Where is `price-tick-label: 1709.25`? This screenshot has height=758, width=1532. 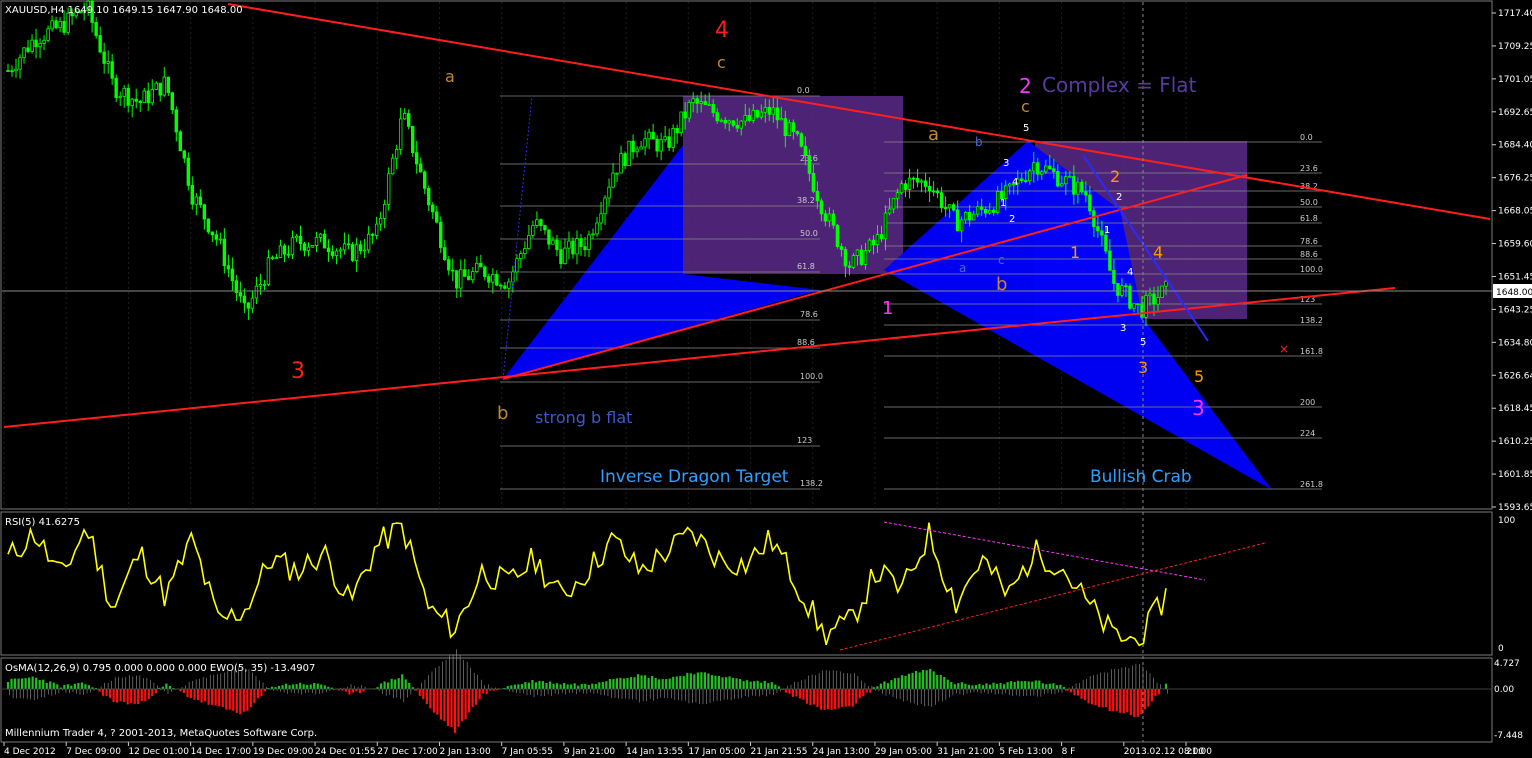 price-tick-label: 1709.25 is located at coordinates (1515, 47).